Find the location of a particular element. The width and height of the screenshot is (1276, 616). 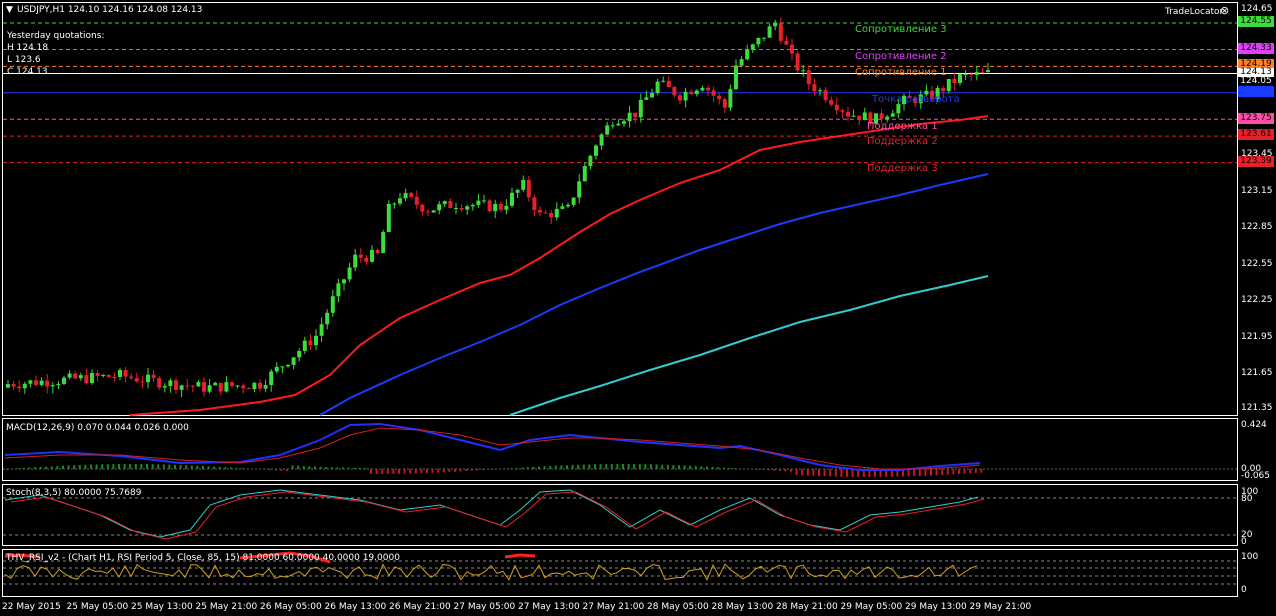

time-tick: 28 May 05:00 is located at coordinates (678, 607).